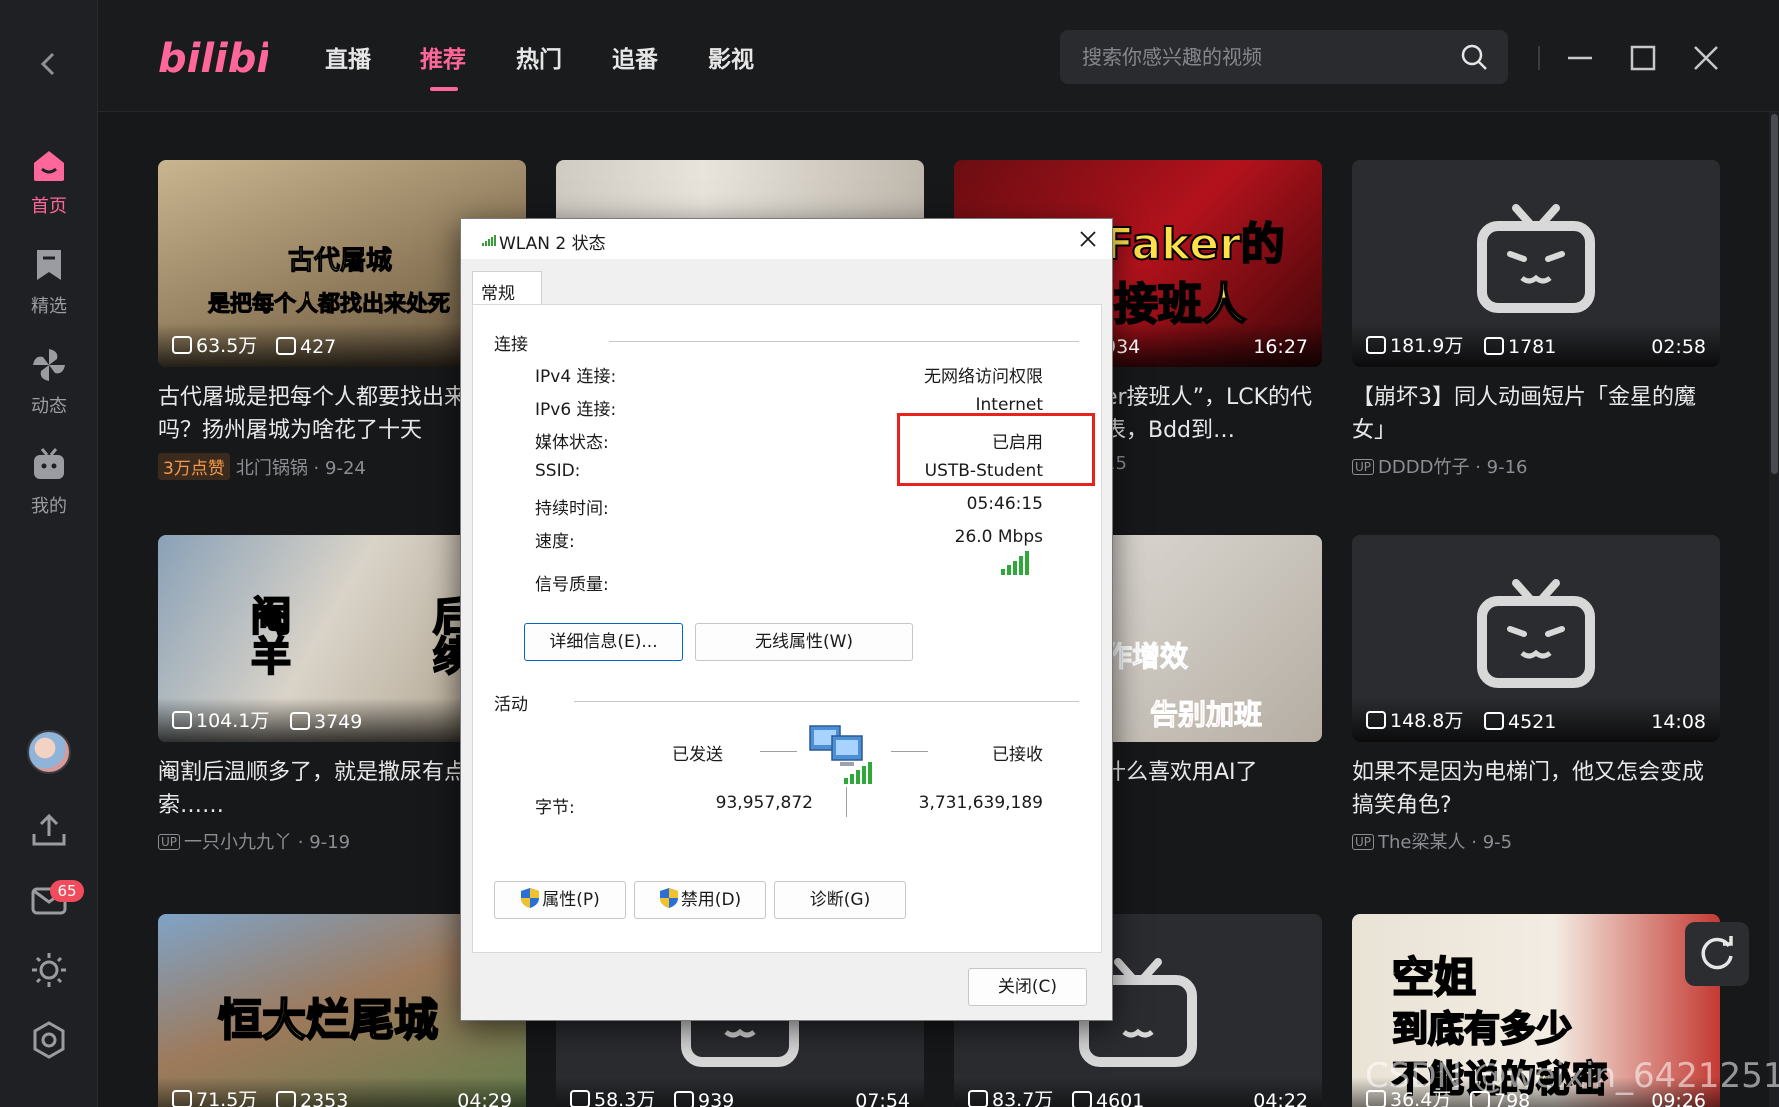 This screenshot has width=1779, height=1107. Describe the element at coordinates (1482, 1029) in the screenshot. I see `thumbnail-caption: 到底有多少` at that location.